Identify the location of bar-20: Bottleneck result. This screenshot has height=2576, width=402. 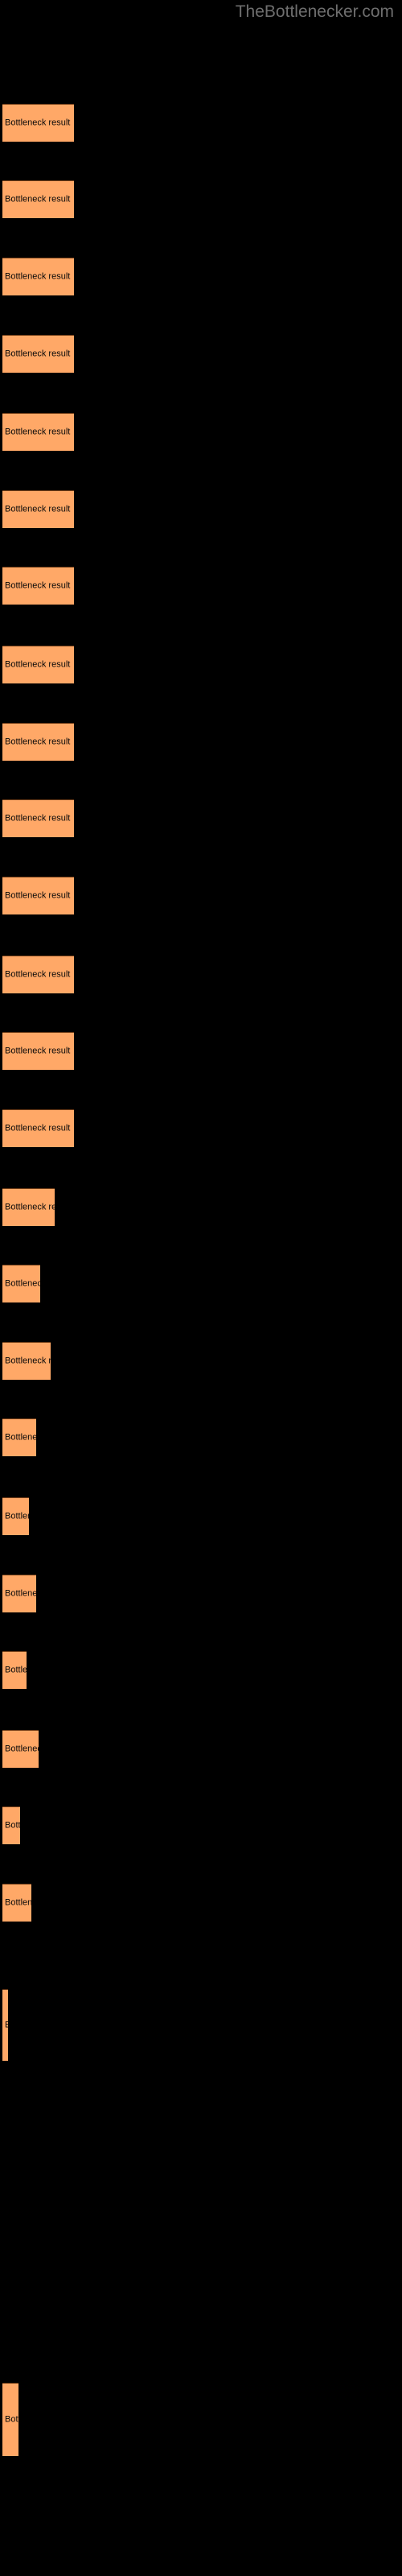
(19, 1593).